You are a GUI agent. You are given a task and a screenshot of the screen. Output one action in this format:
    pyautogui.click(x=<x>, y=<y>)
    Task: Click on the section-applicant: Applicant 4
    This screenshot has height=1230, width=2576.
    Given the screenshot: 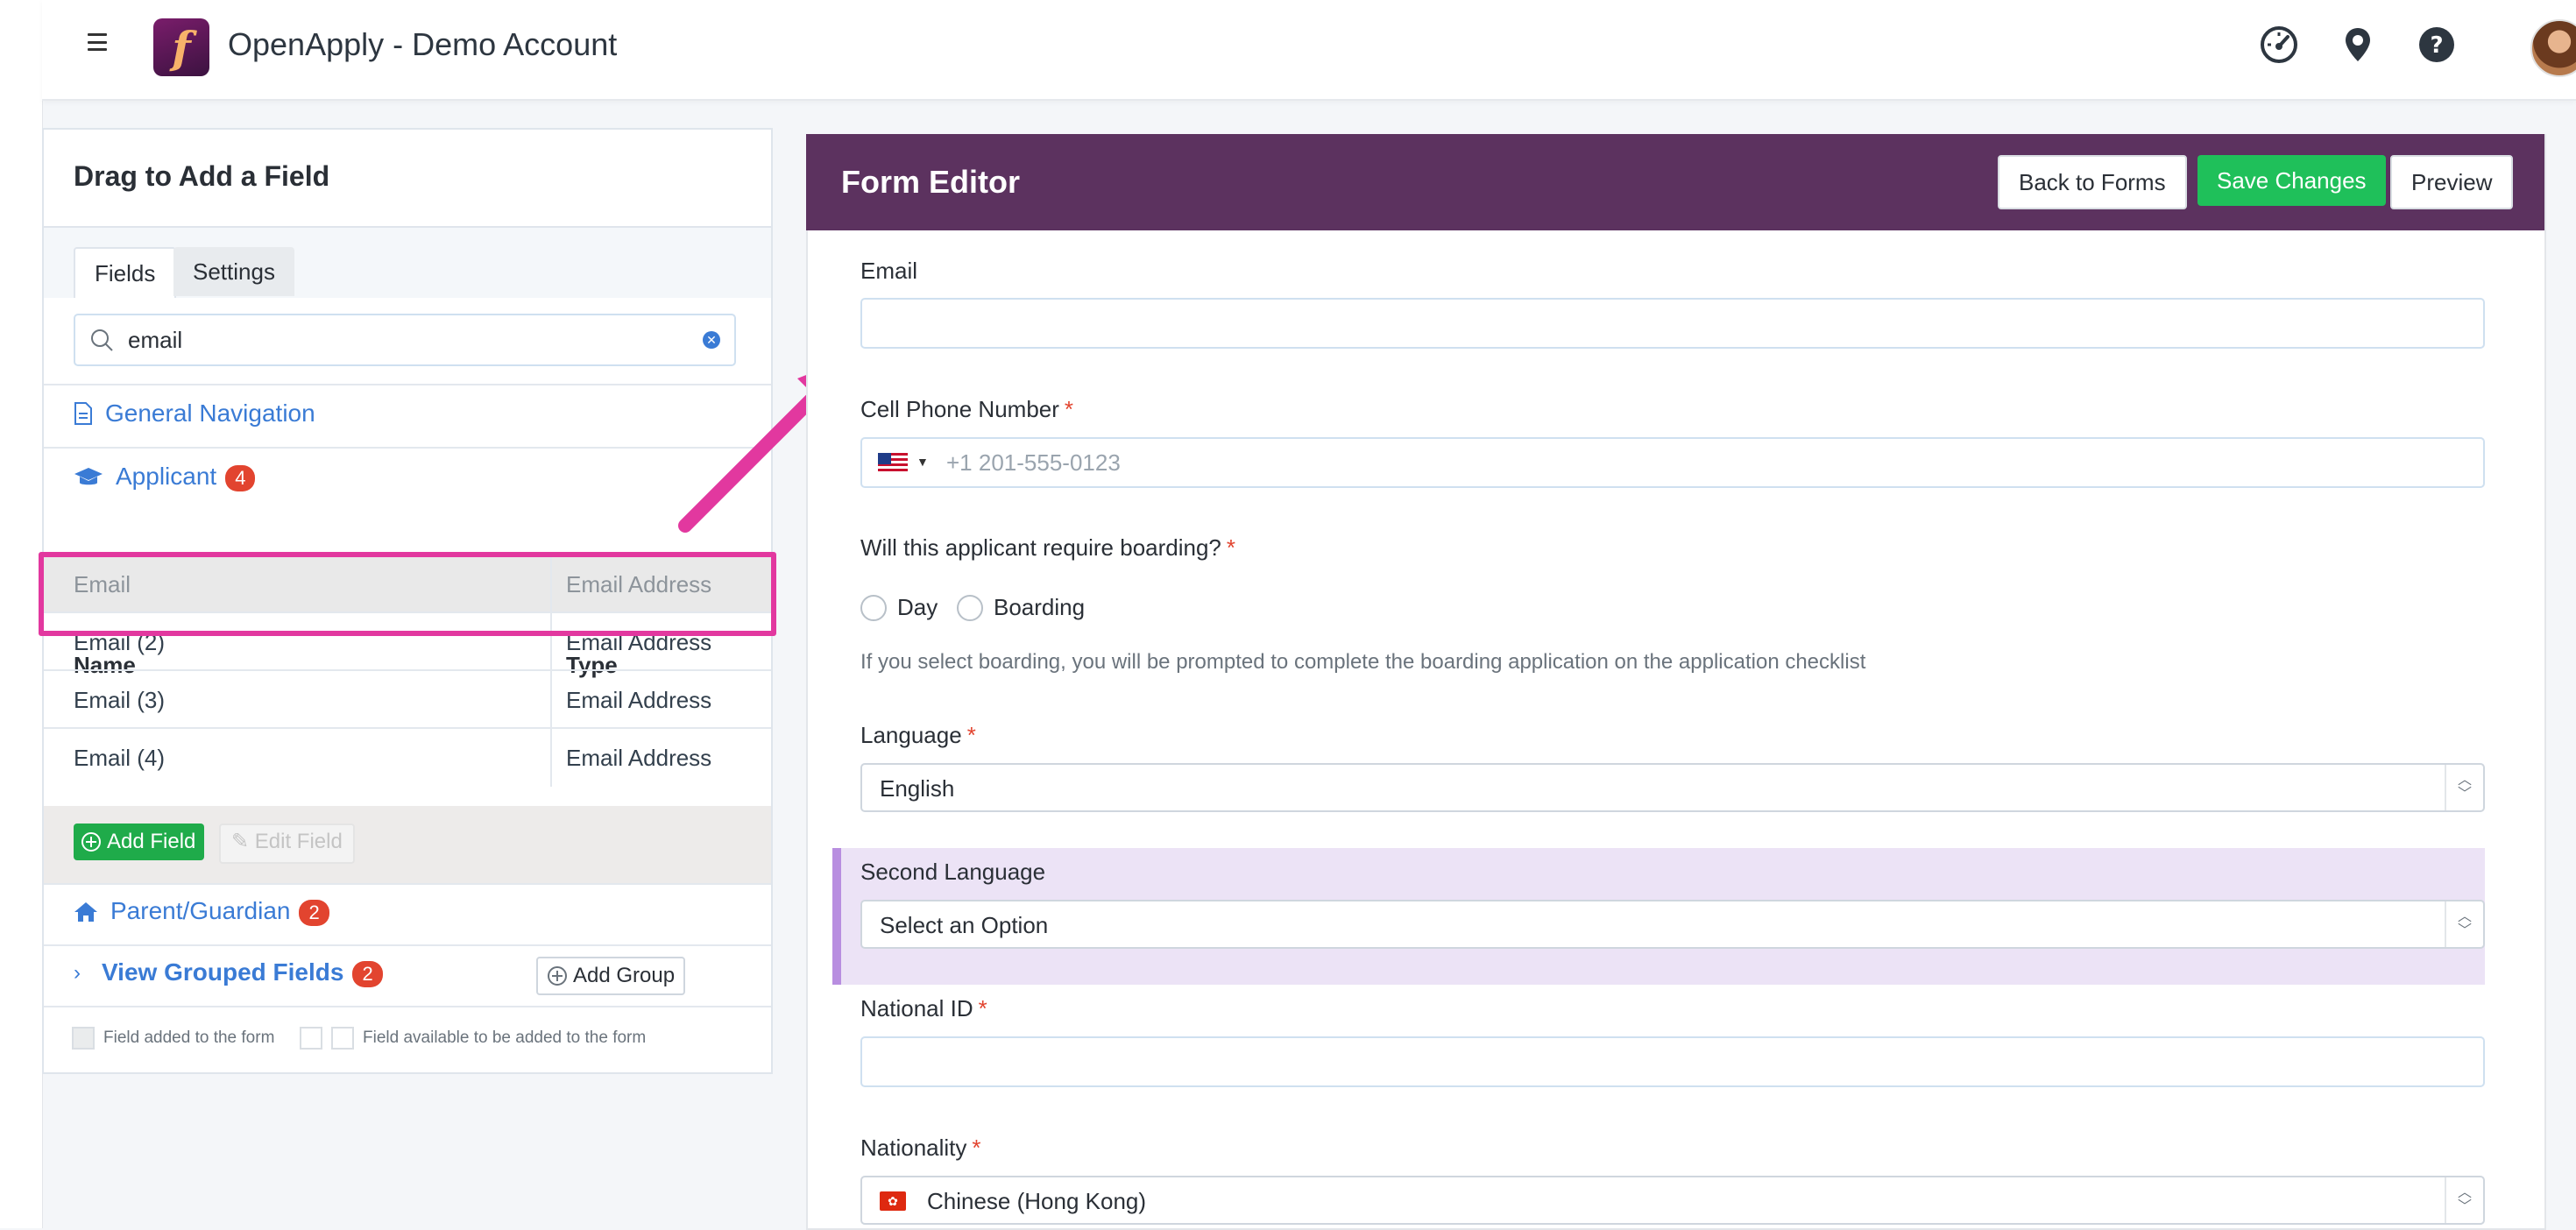 What is the action you would take?
    pyautogui.click(x=165, y=477)
    